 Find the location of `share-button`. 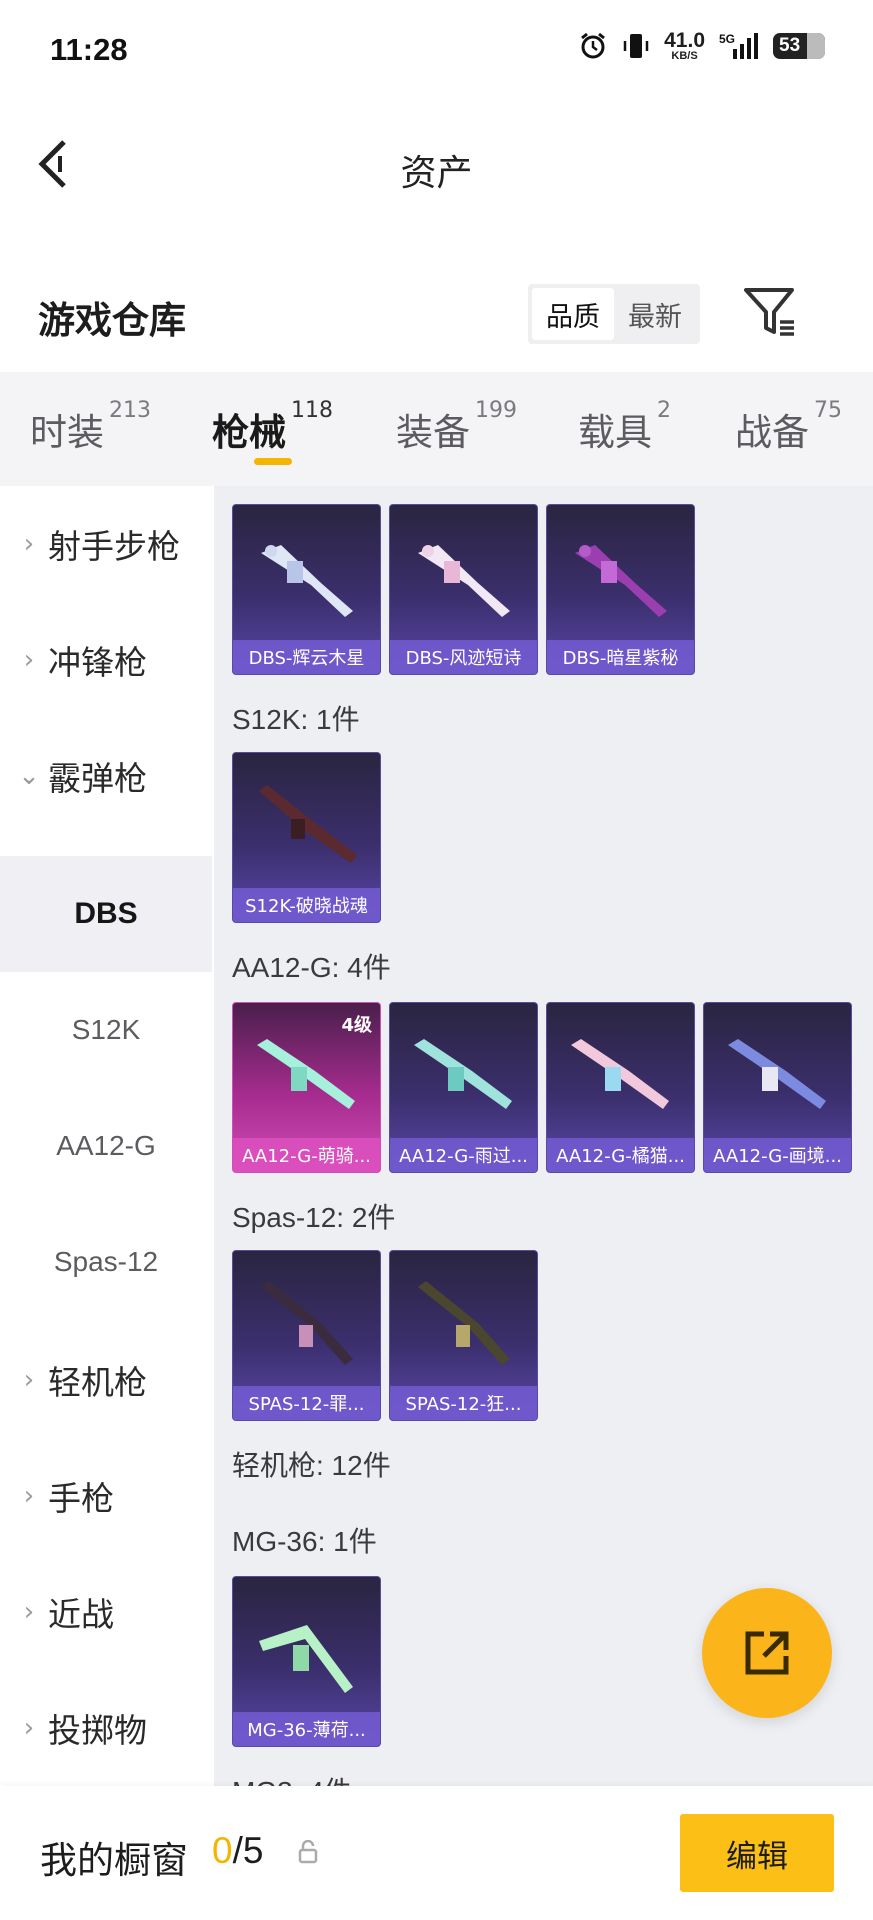

share-button is located at coordinates (767, 1653).